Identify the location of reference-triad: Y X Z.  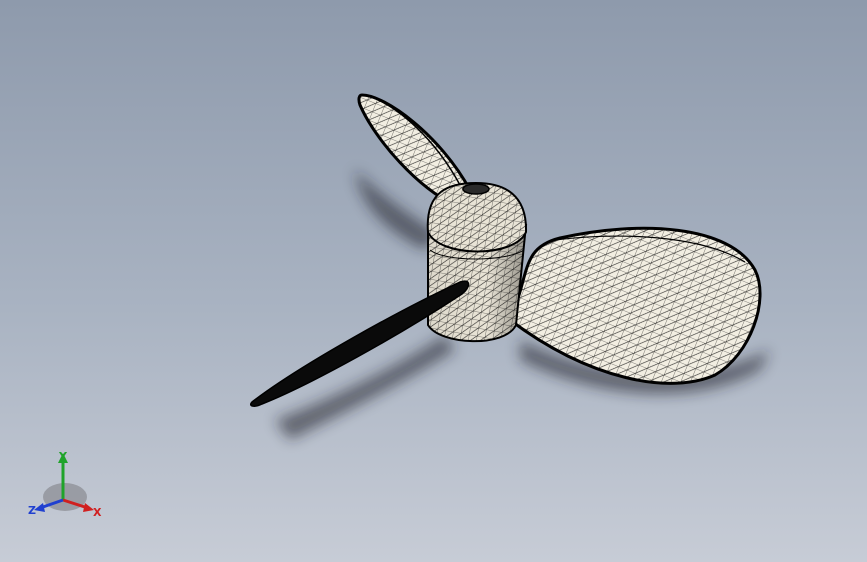
(65, 484).